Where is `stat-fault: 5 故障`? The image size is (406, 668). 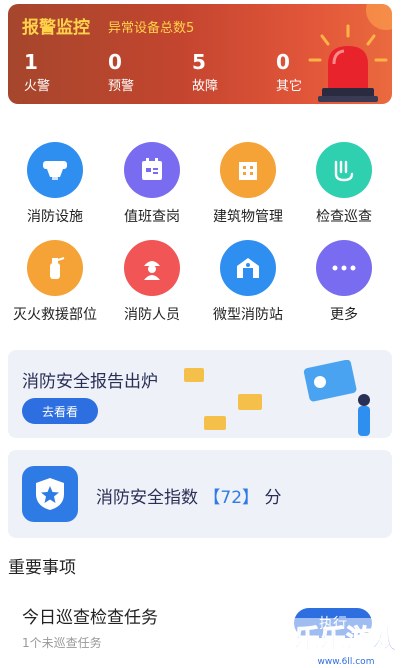 stat-fault: 5 故障 is located at coordinates (205, 72).